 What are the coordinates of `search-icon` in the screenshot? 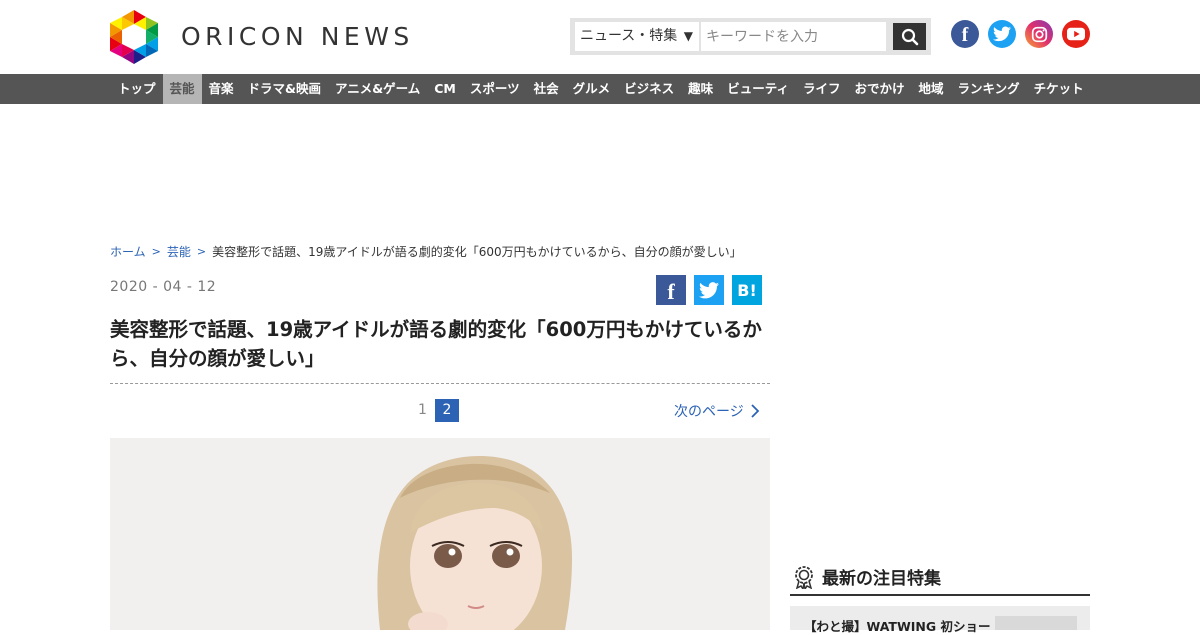 It's located at (909, 36).